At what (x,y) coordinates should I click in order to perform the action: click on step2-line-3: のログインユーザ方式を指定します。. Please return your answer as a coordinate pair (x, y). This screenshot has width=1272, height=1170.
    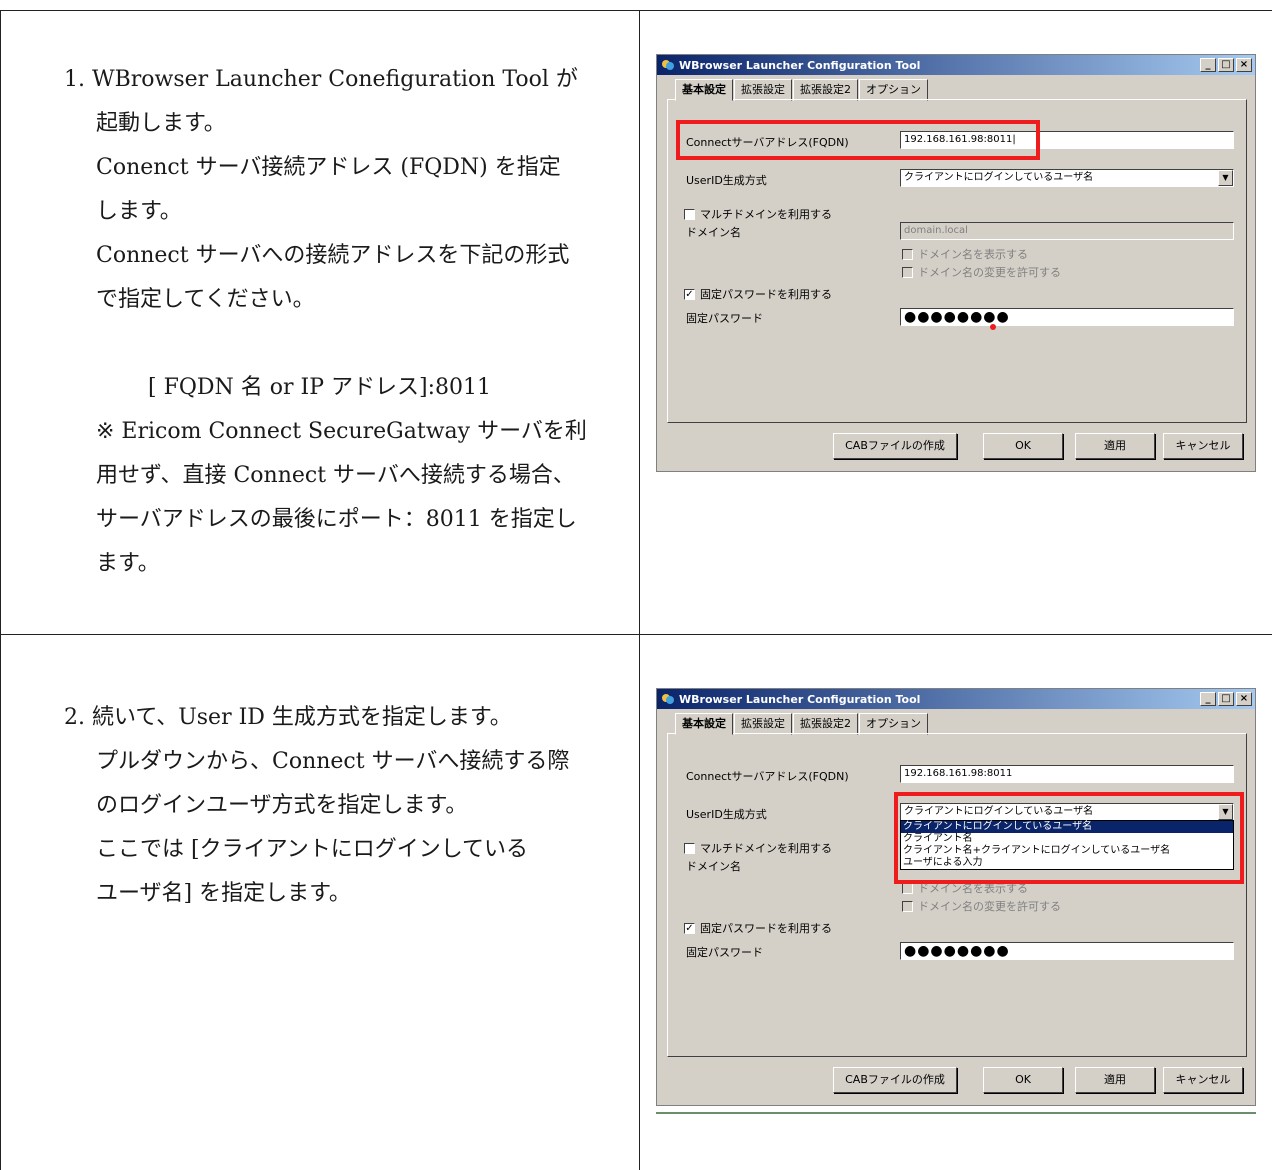
    Looking at the image, I should click on (282, 805).